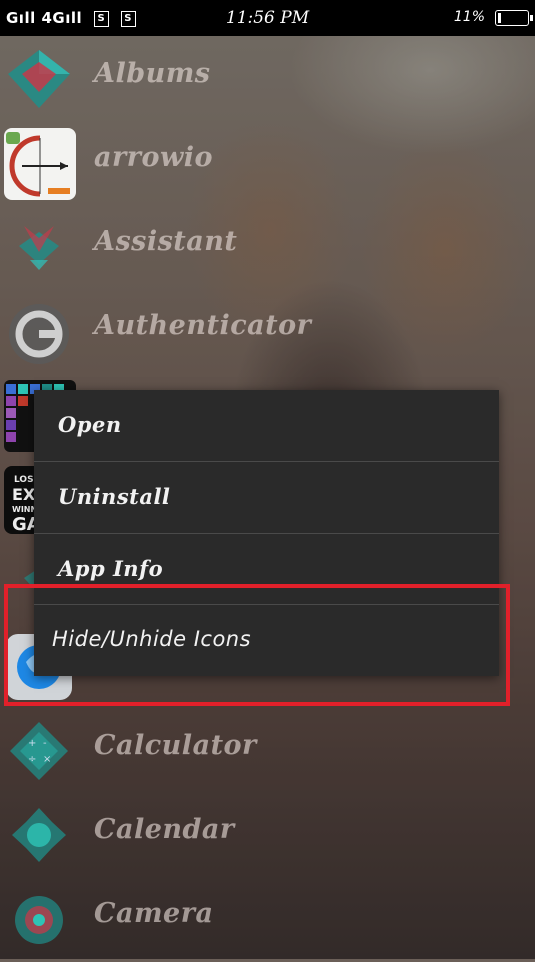 This screenshot has height=962, width=535. I want to click on app-row-authenticator: Authenticator, so click(267, 332).